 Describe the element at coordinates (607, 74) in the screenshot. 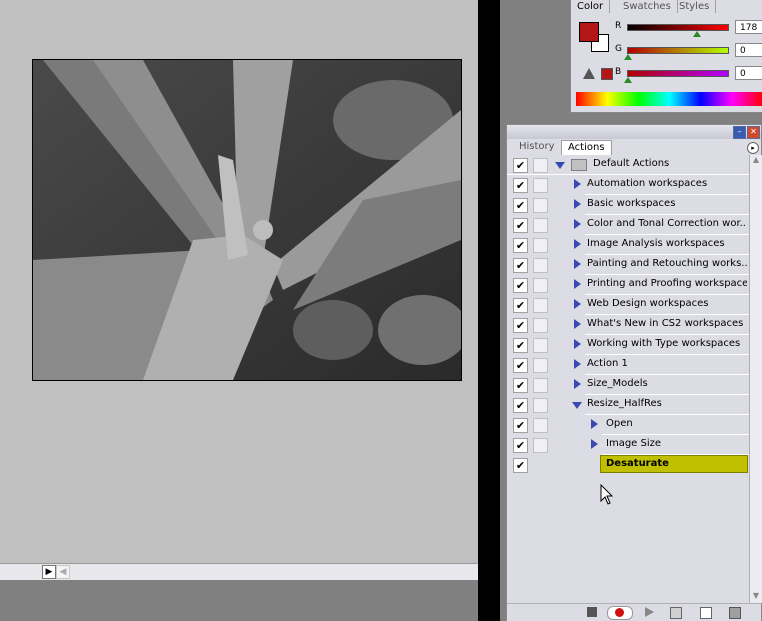

I see `gamut-swatch` at that location.